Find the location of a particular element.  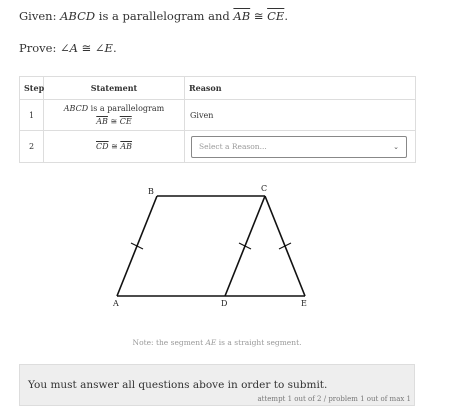

note-prefix: Note: the segment is located at coordinates (169, 342).